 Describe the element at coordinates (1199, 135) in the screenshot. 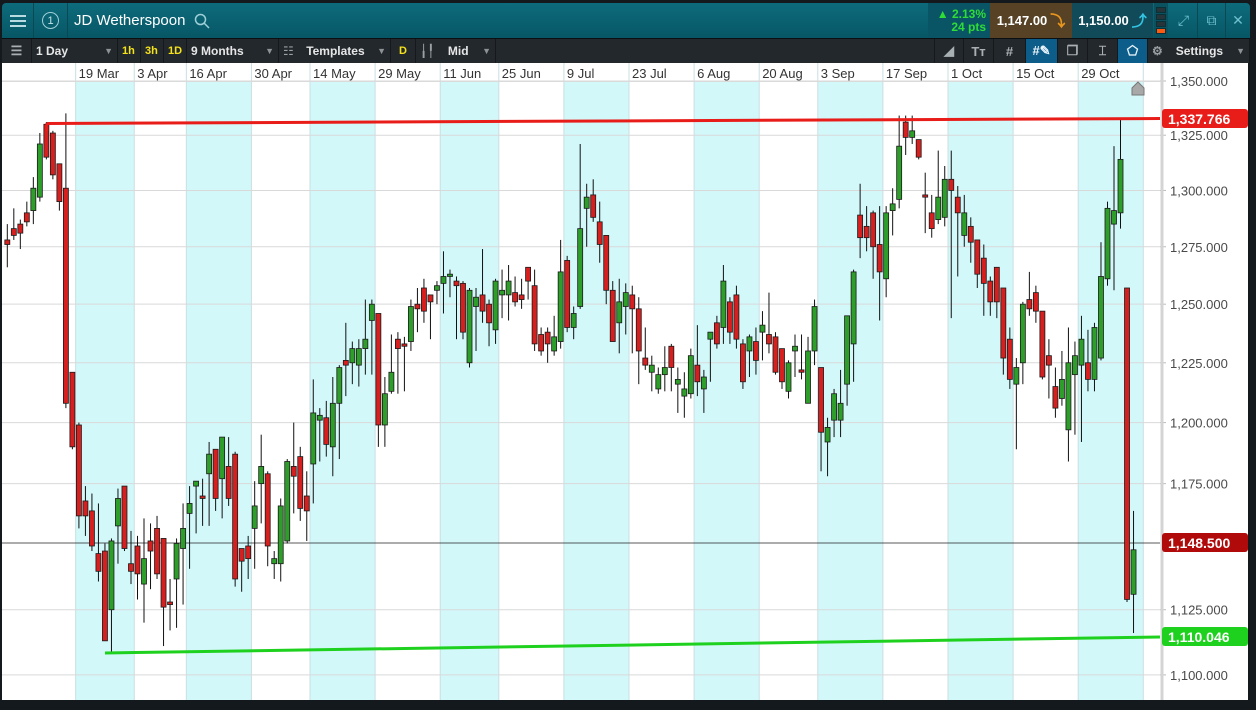

I see `y-tick-label: 1,325.000` at that location.